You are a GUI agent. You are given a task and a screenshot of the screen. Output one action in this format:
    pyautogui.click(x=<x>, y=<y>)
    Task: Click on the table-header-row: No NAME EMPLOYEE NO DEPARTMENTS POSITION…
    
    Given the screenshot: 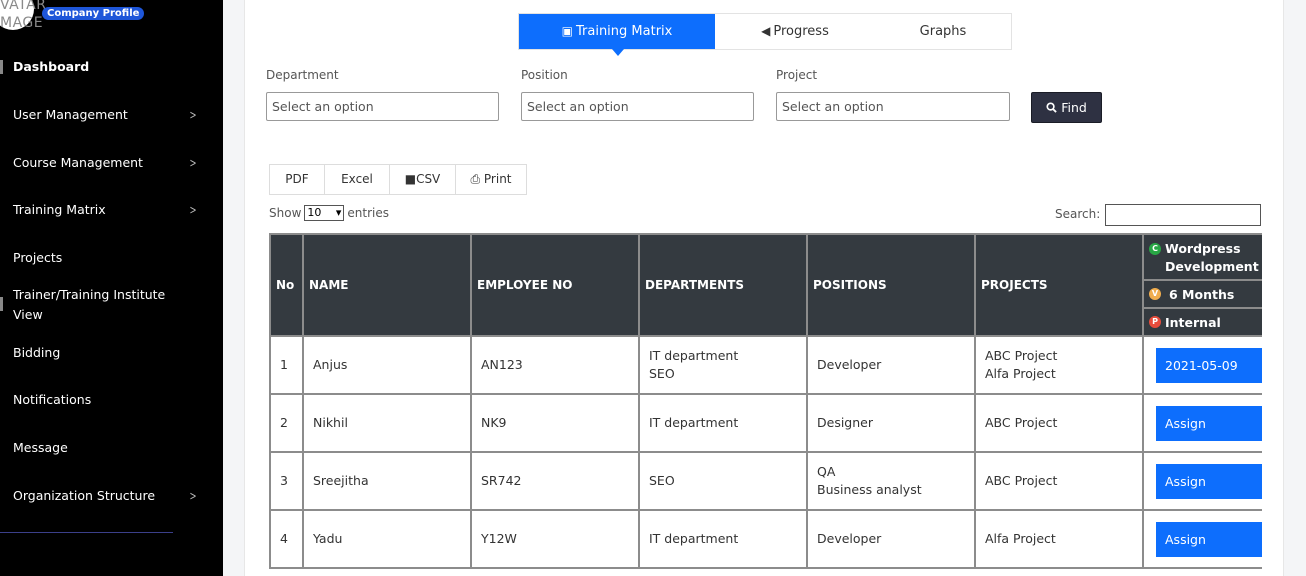 What is the action you would take?
    pyautogui.click(x=765, y=285)
    